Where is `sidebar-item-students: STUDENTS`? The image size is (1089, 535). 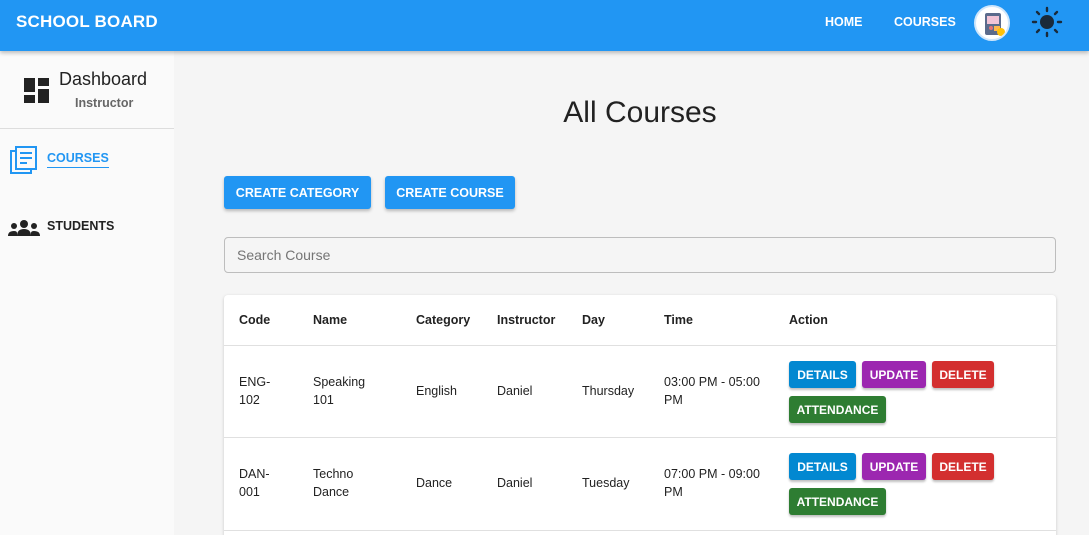 sidebar-item-students: STUDENTS is located at coordinates (87, 227).